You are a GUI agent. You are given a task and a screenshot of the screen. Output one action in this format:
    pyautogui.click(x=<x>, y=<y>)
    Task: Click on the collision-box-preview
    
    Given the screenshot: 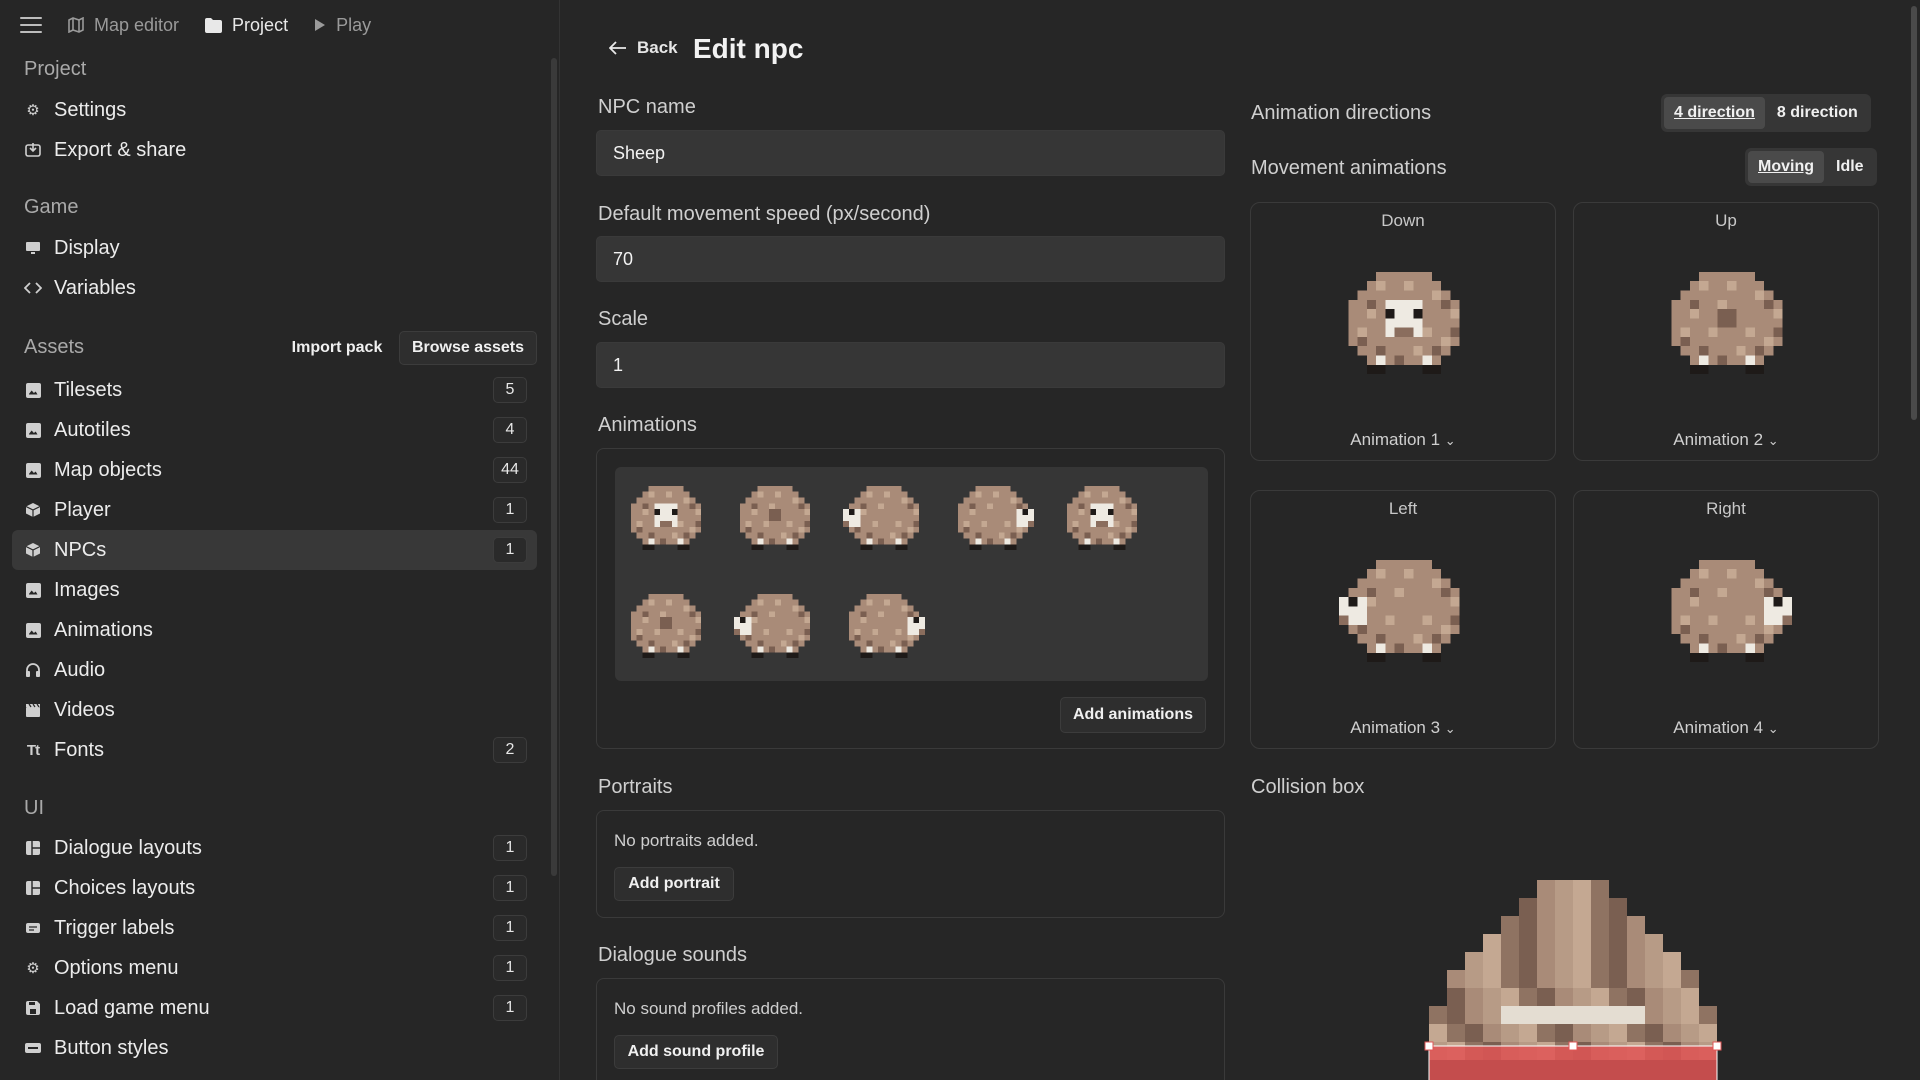 What is the action you would take?
    pyautogui.click(x=1571, y=980)
    